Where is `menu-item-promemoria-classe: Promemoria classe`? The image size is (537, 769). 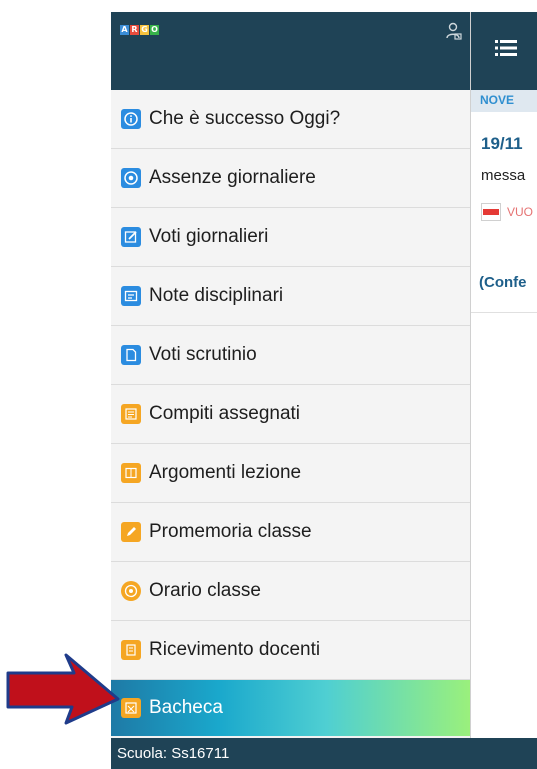
menu-item-promemoria-classe: Promemoria classe is located at coordinates (290, 532).